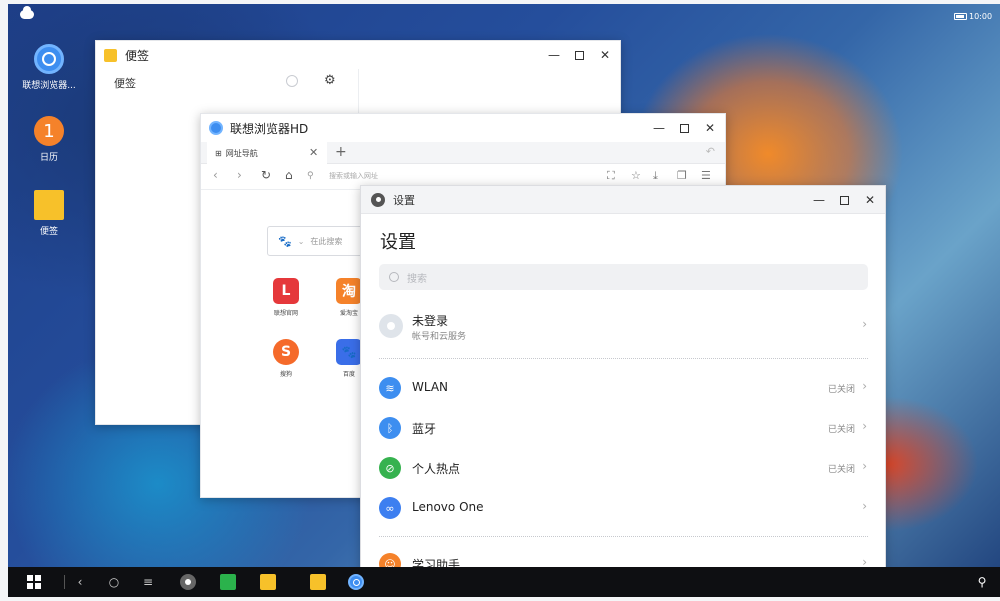 This screenshot has height=601, width=1000. What do you see at coordinates (636, 175) in the screenshot?
I see `star-icon: ☆` at bounding box center [636, 175].